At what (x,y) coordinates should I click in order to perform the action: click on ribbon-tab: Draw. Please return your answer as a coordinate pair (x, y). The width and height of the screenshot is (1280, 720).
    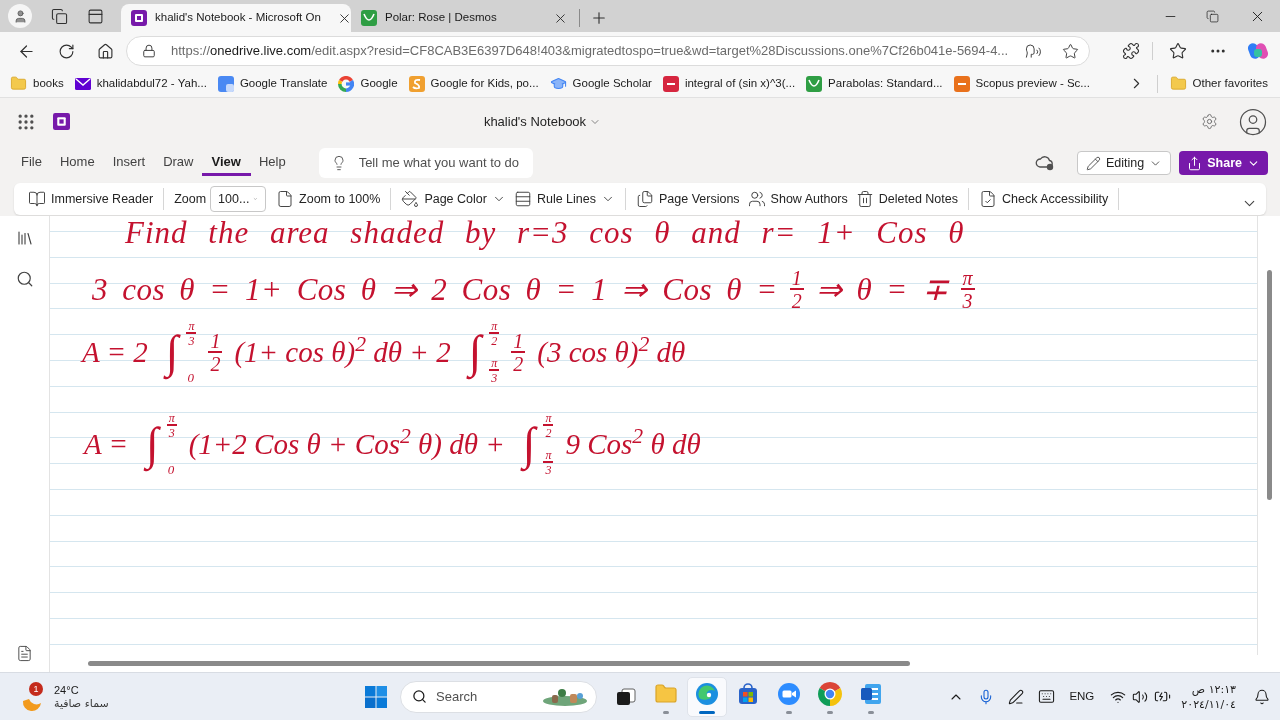
    Looking at the image, I should click on (178, 163).